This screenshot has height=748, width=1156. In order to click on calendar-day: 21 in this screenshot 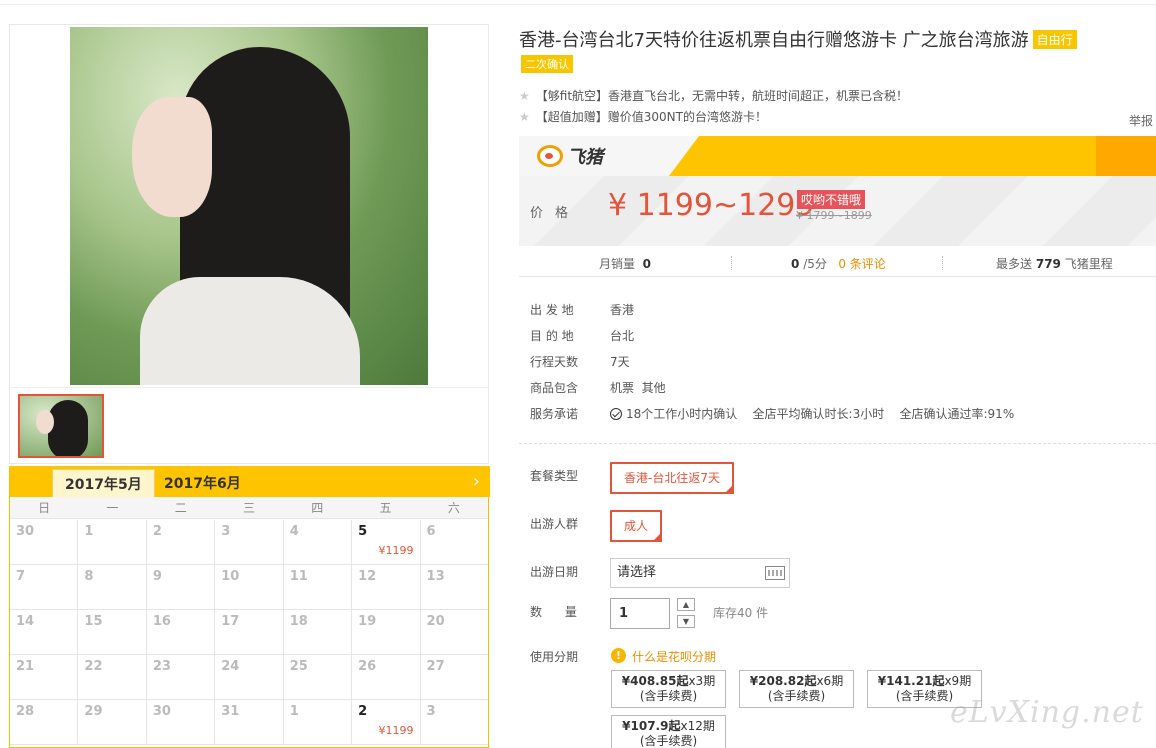, I will do `click(44, 677)`.